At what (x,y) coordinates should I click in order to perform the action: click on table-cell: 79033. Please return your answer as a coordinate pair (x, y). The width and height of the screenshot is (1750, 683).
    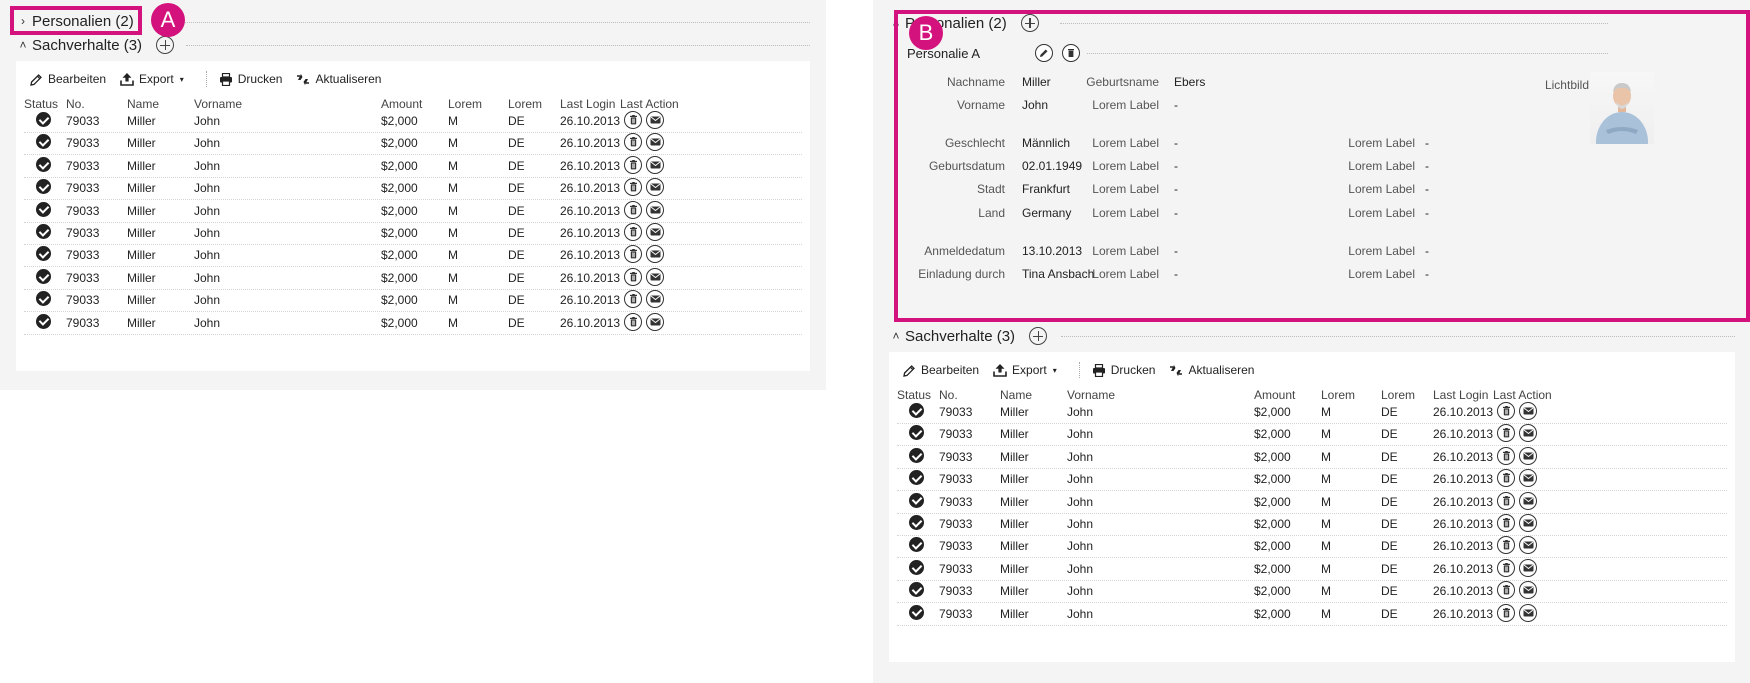
    Looking at the image, I should click on (83, 322).